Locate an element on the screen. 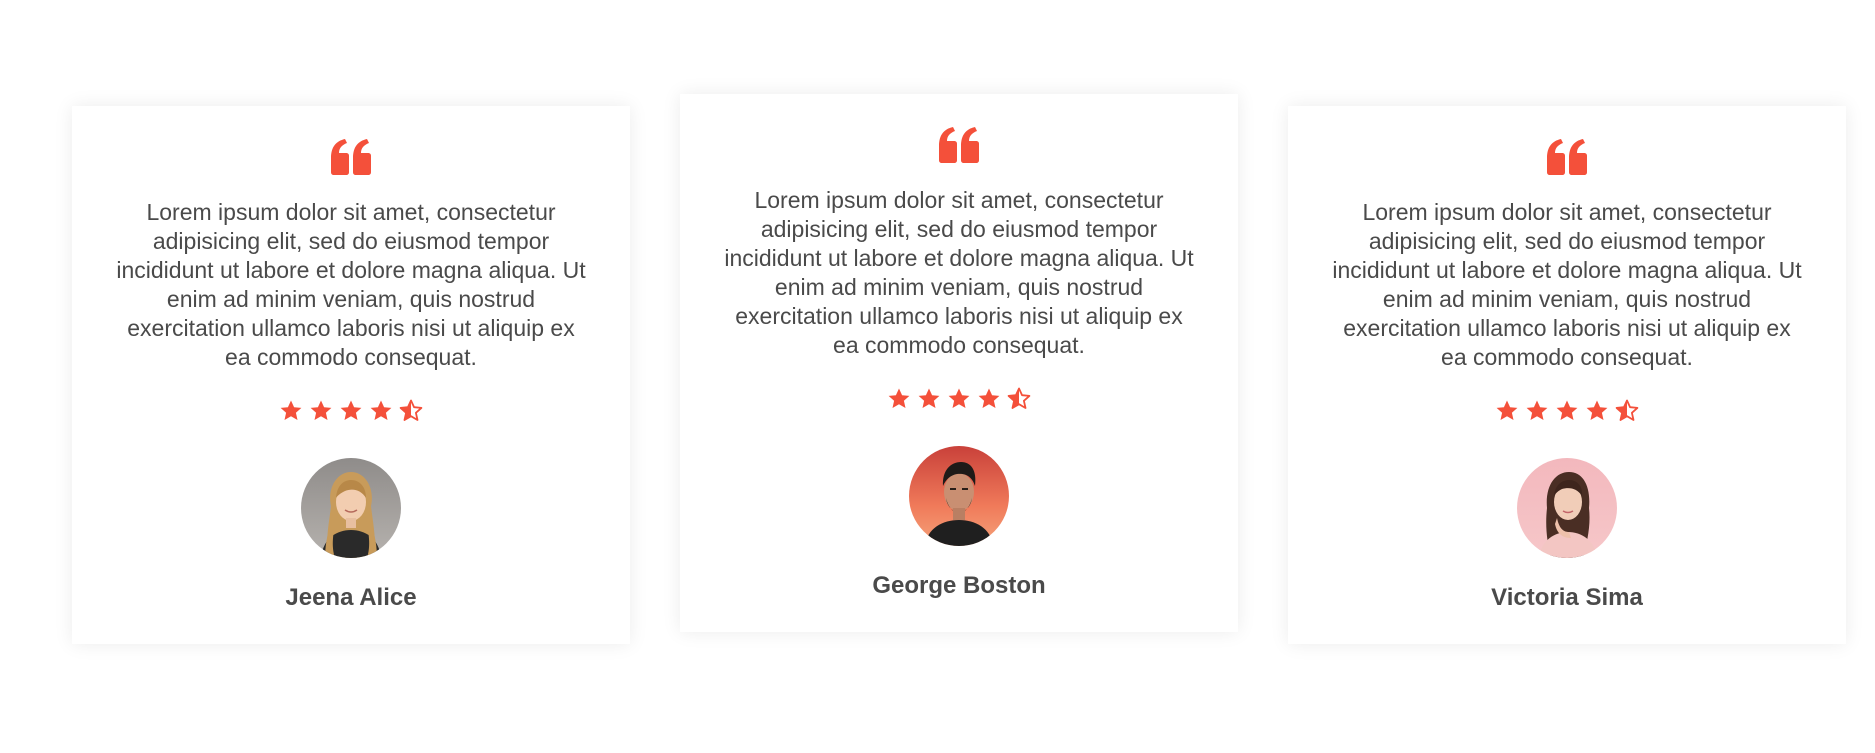  author-name: Jeena Alice is located at coordinates (351, 597).